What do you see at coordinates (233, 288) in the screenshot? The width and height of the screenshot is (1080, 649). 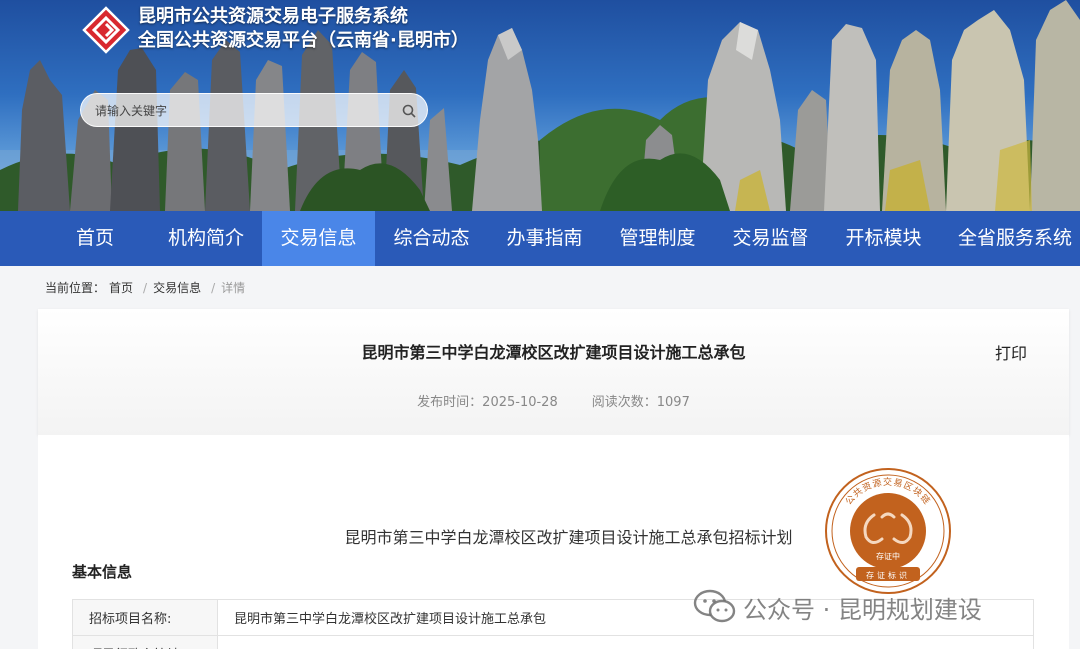 I see `breadcrumb-current: 详情` at bounding box center [233, 288].